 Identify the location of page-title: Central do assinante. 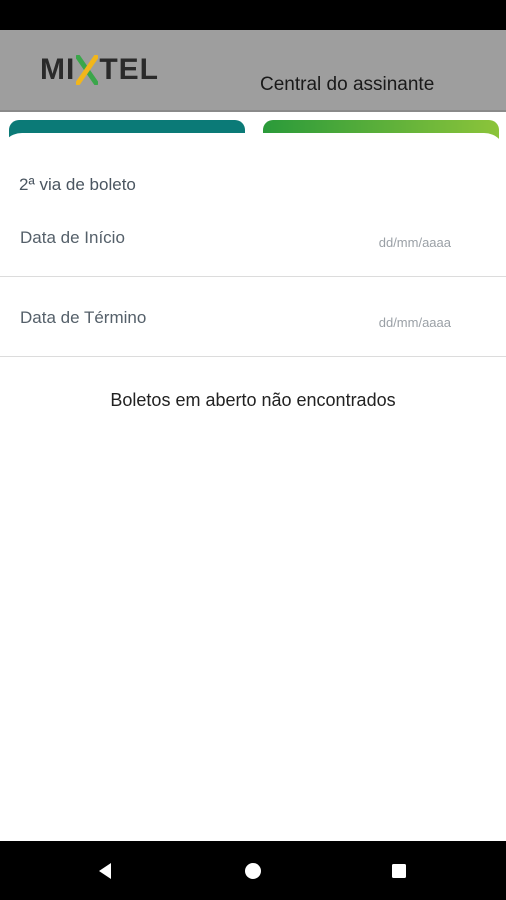
(347, 84).